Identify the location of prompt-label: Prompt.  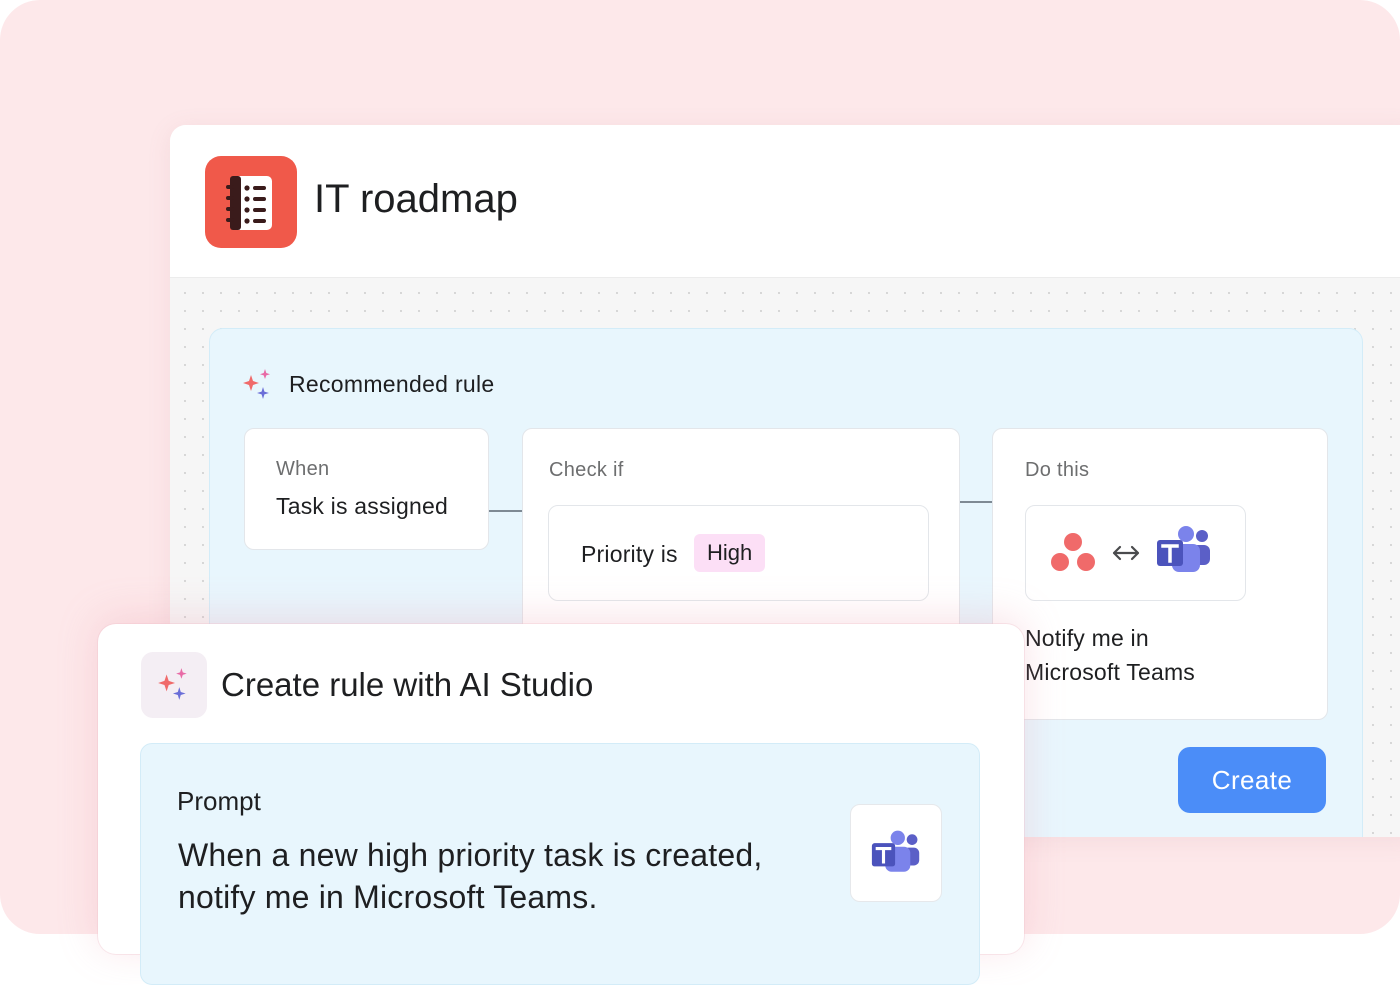
(219, 801).